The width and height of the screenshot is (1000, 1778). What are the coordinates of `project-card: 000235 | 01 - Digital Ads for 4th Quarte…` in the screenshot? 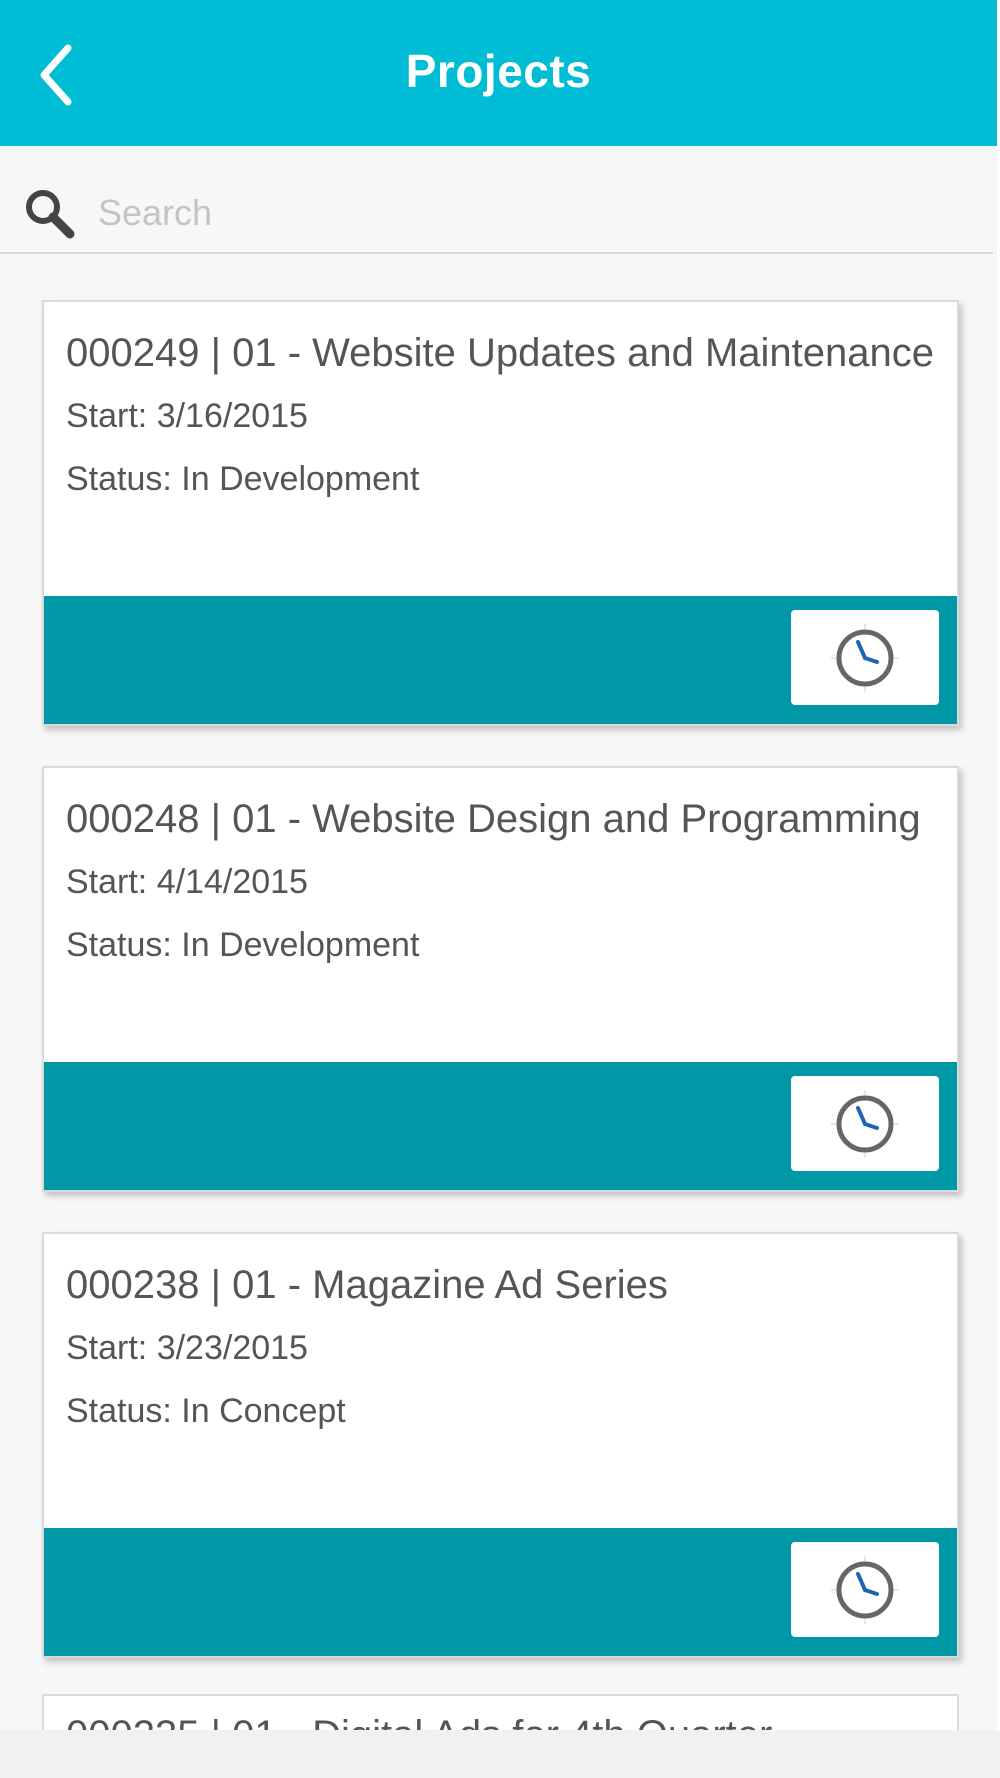 It's located at (500, 1712).